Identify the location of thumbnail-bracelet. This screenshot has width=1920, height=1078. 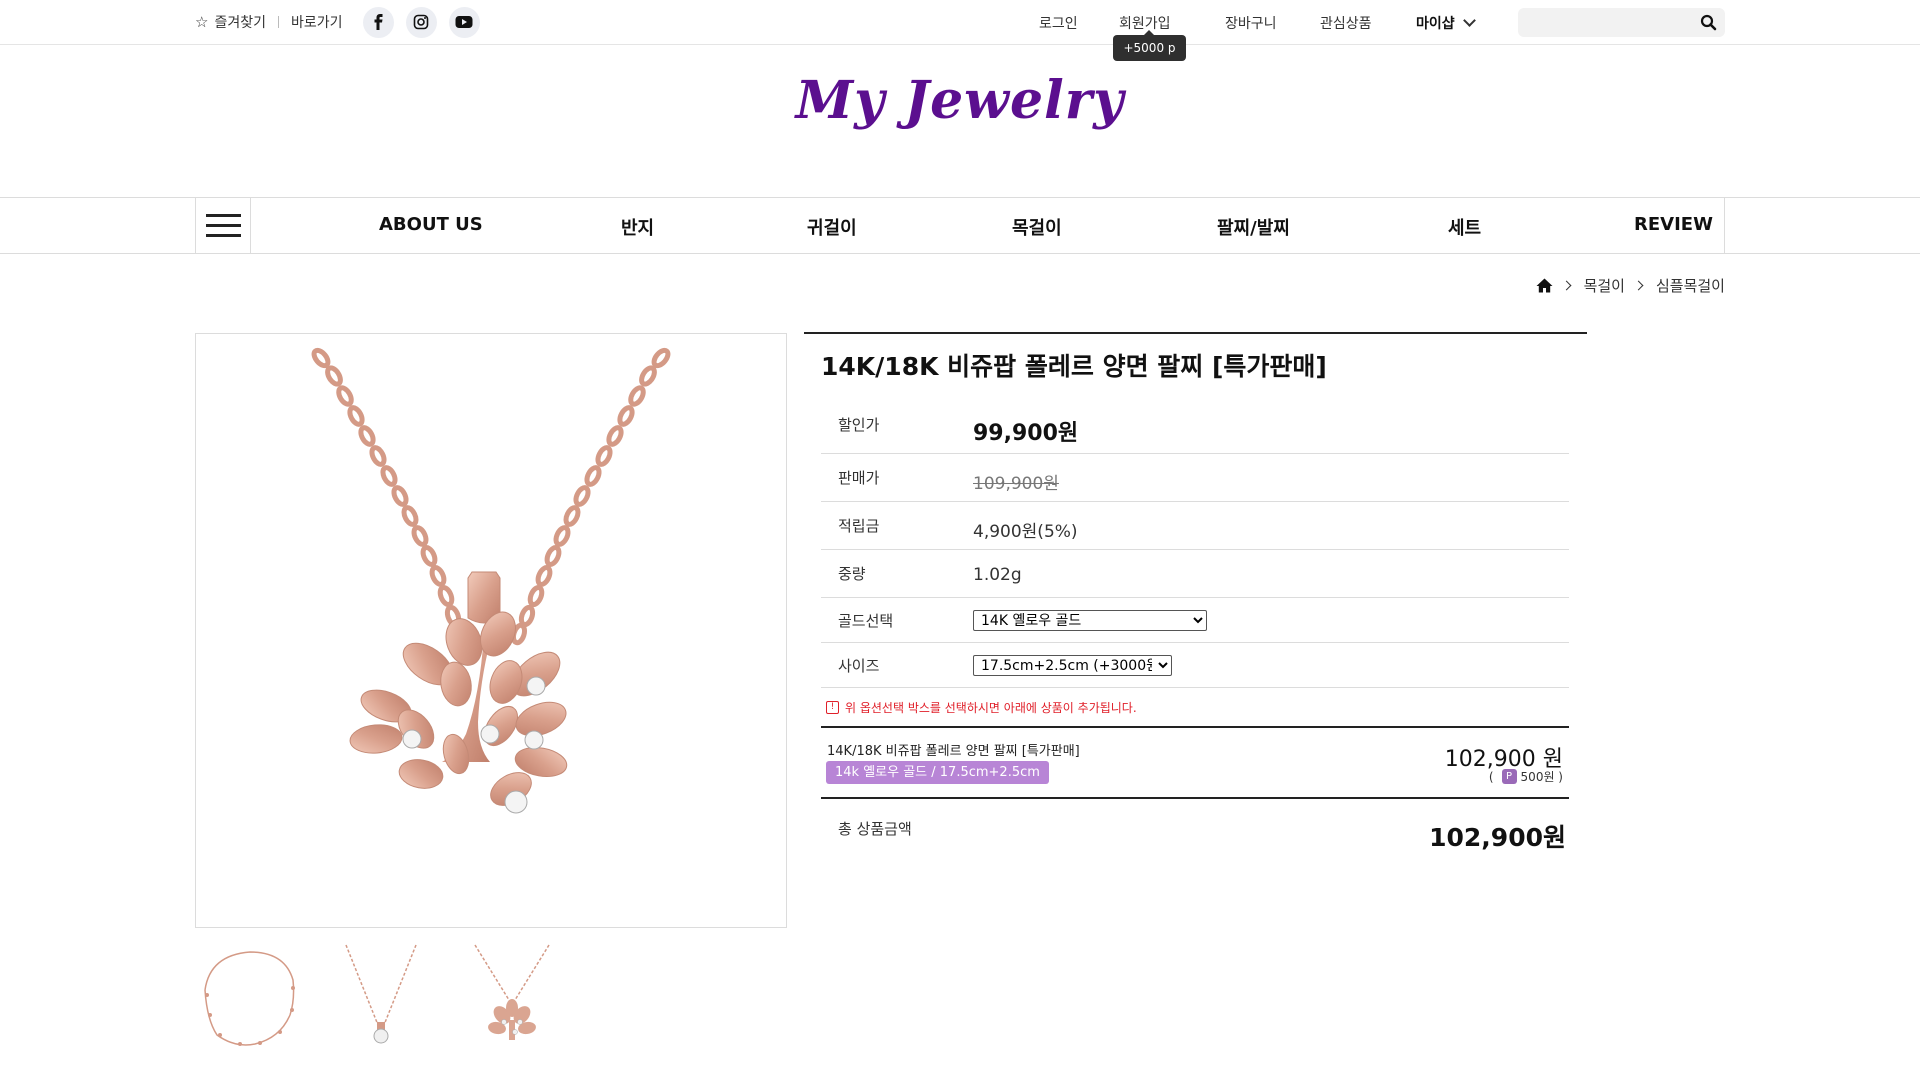
(250, 995).